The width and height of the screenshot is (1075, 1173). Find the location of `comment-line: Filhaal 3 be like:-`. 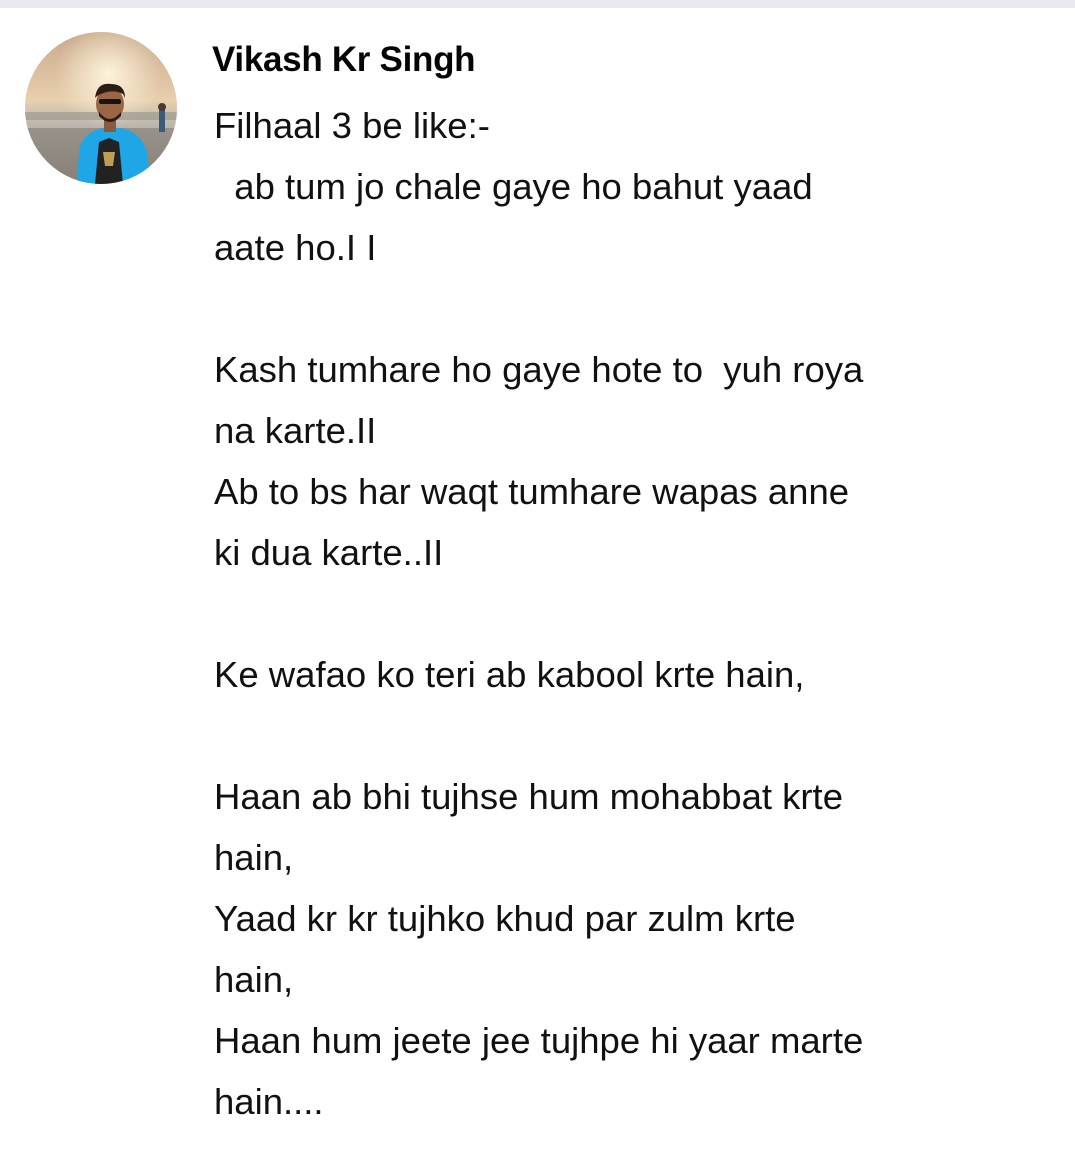

comment-line: Filhaal 3 be like:- is located at coordinates (352, 125).